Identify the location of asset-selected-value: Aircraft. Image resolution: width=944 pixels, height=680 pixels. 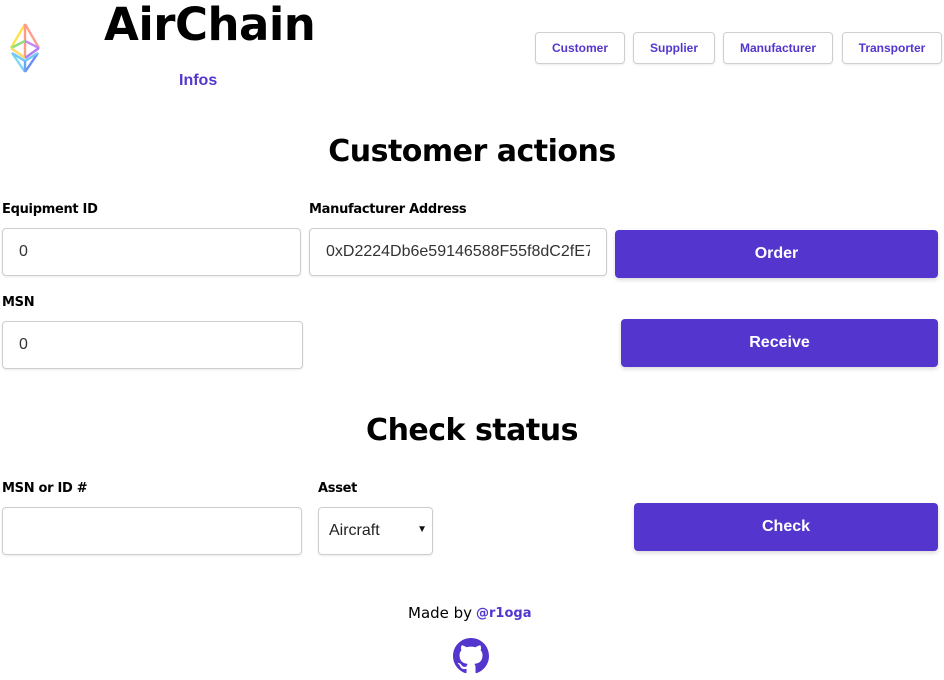
(354, 530).